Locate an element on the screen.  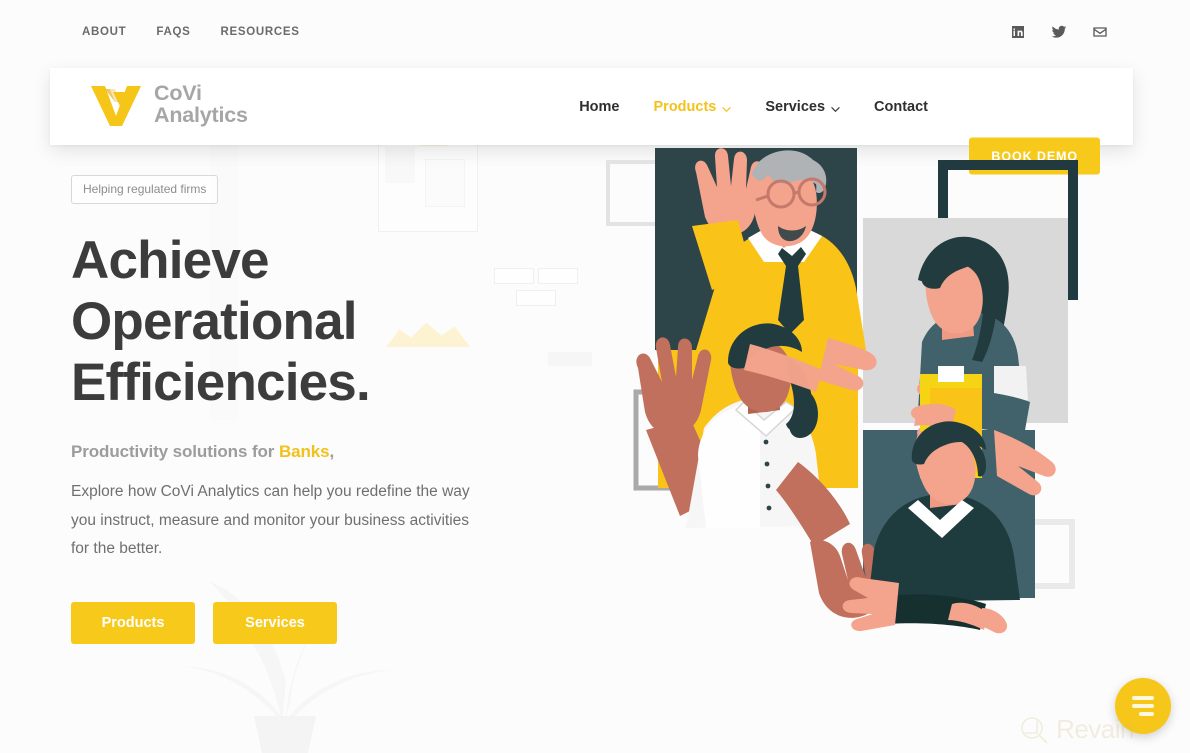
headline-line-1: Achieve is located at coordinates (170, 260).